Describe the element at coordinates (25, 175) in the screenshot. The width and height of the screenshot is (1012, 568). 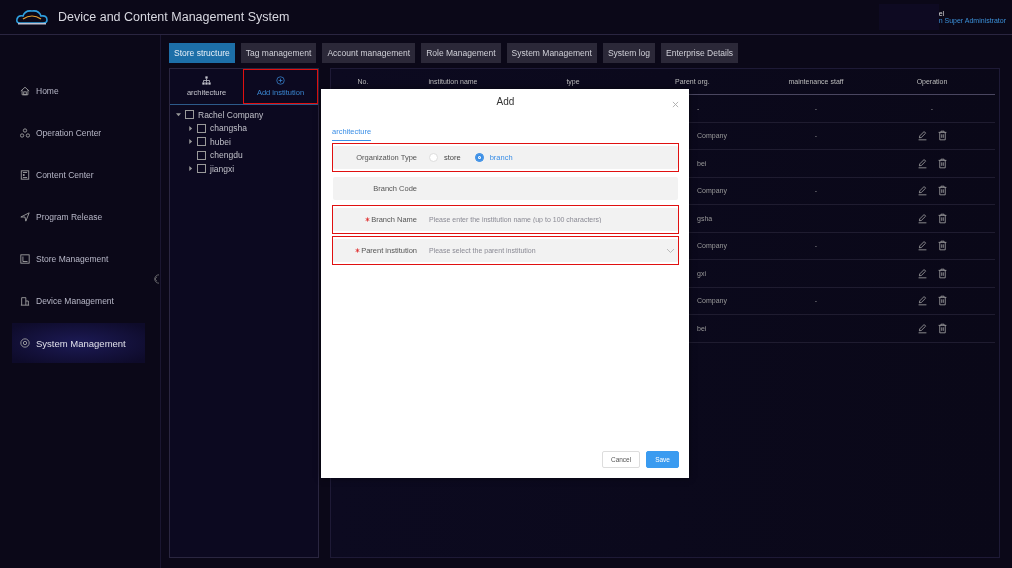
I see `document-icon` at that location.